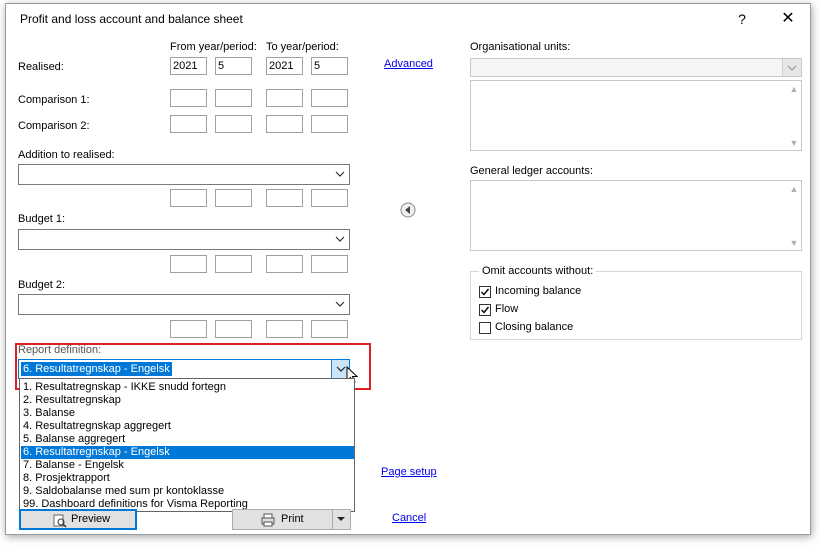  I want to click on addition-to-period-input, so click(329, 198).